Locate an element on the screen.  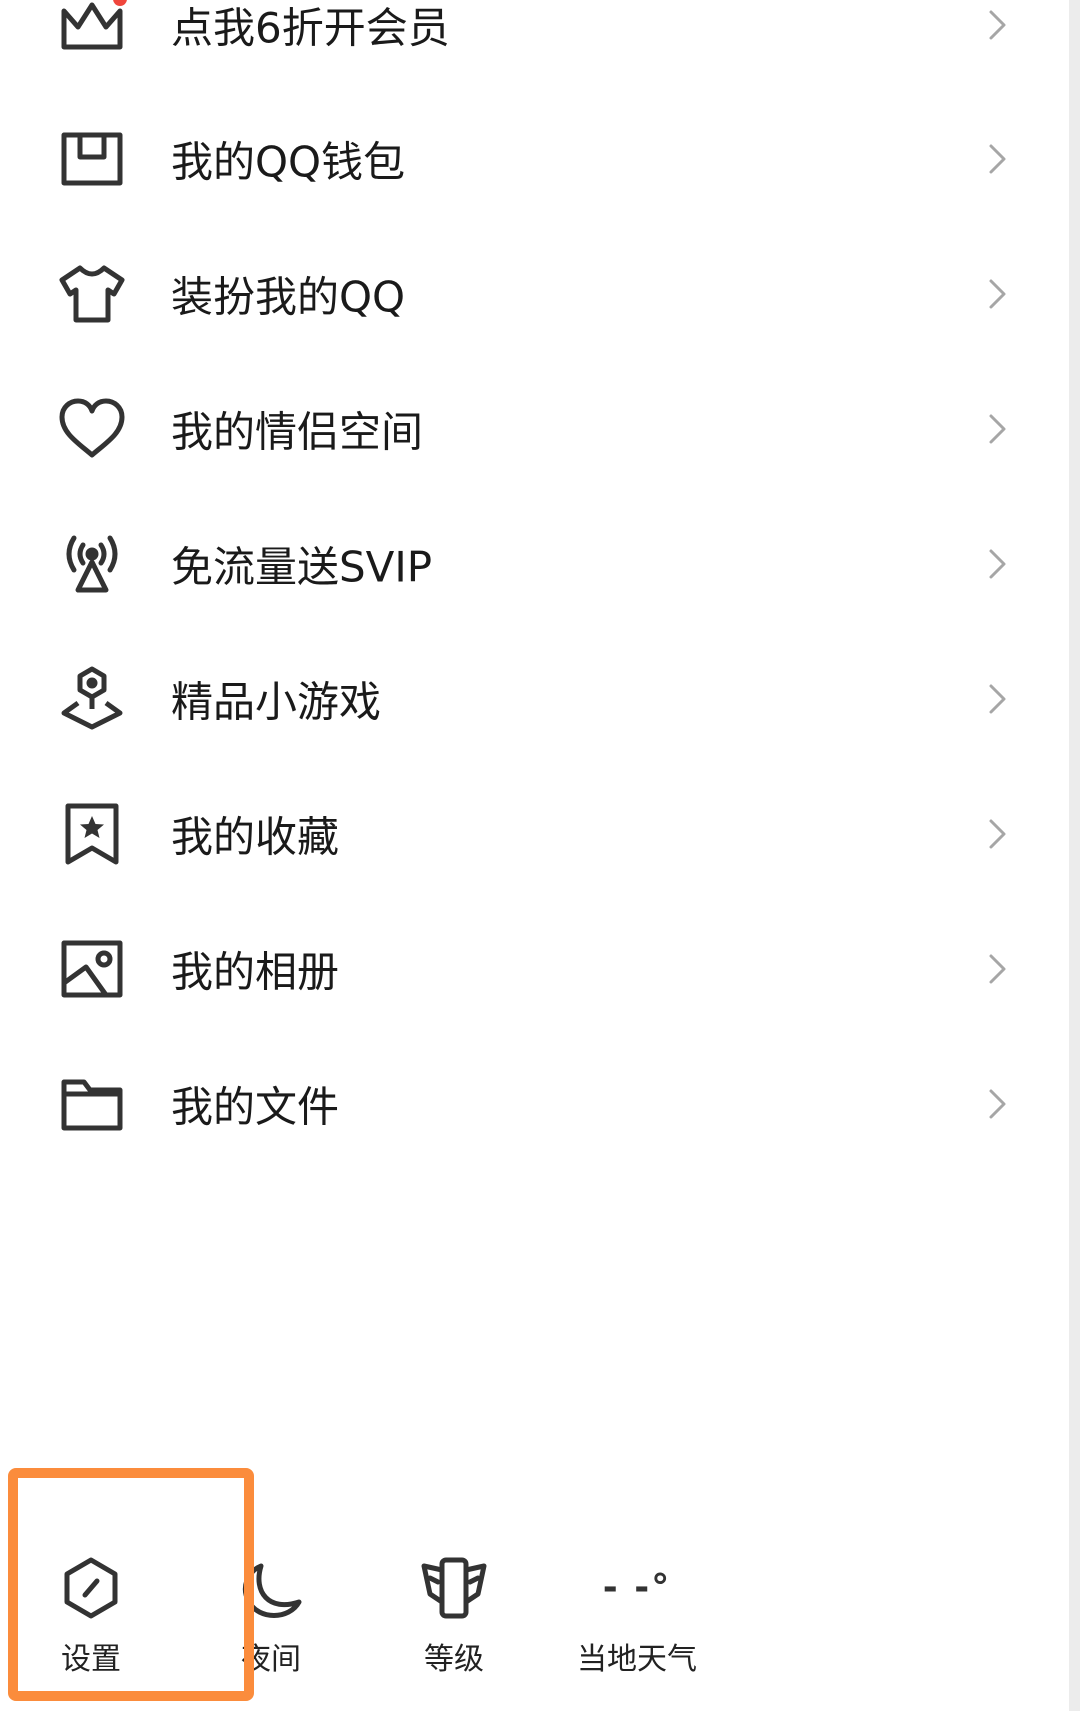
menu-item-couple-space: 我的情侣空间 is located at coordinates (534, 428).